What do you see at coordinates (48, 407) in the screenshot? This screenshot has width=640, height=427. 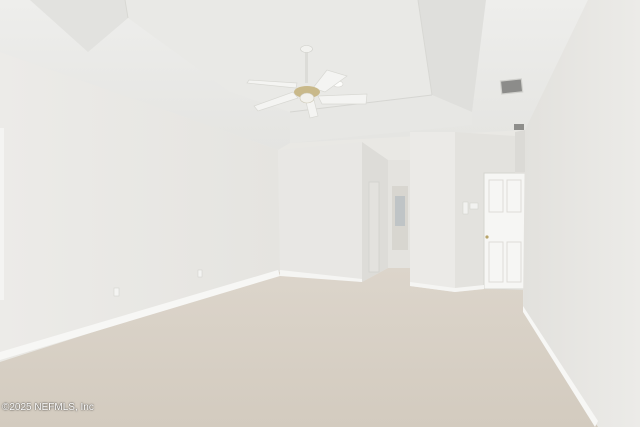 I see `copyright-watermark: ©2025 NEFMLS, Inc` at bounding box center [48, 407].